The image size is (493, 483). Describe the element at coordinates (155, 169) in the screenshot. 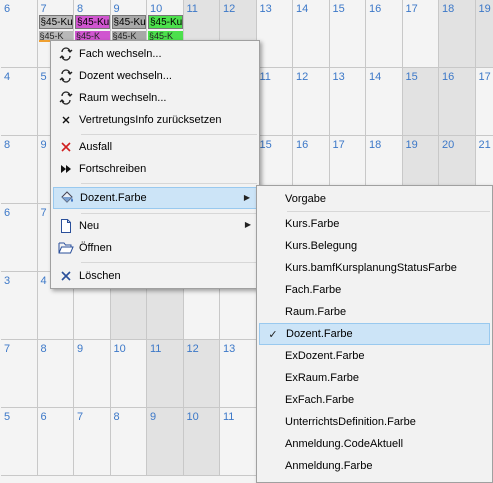

I see `menu-item-fortschreiben: Fortschreiben` at that location.